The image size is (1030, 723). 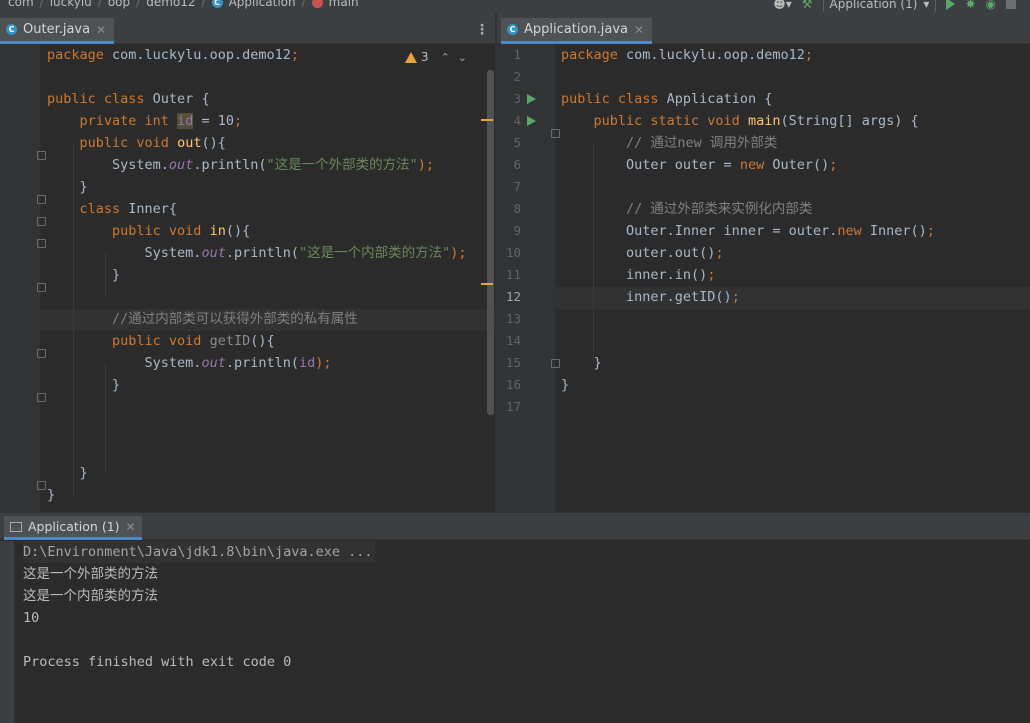 What do you see at coordinates (21, 4) in the screenshot?
I see `breadcrumb-item: com` at bounding box center [21, 4].